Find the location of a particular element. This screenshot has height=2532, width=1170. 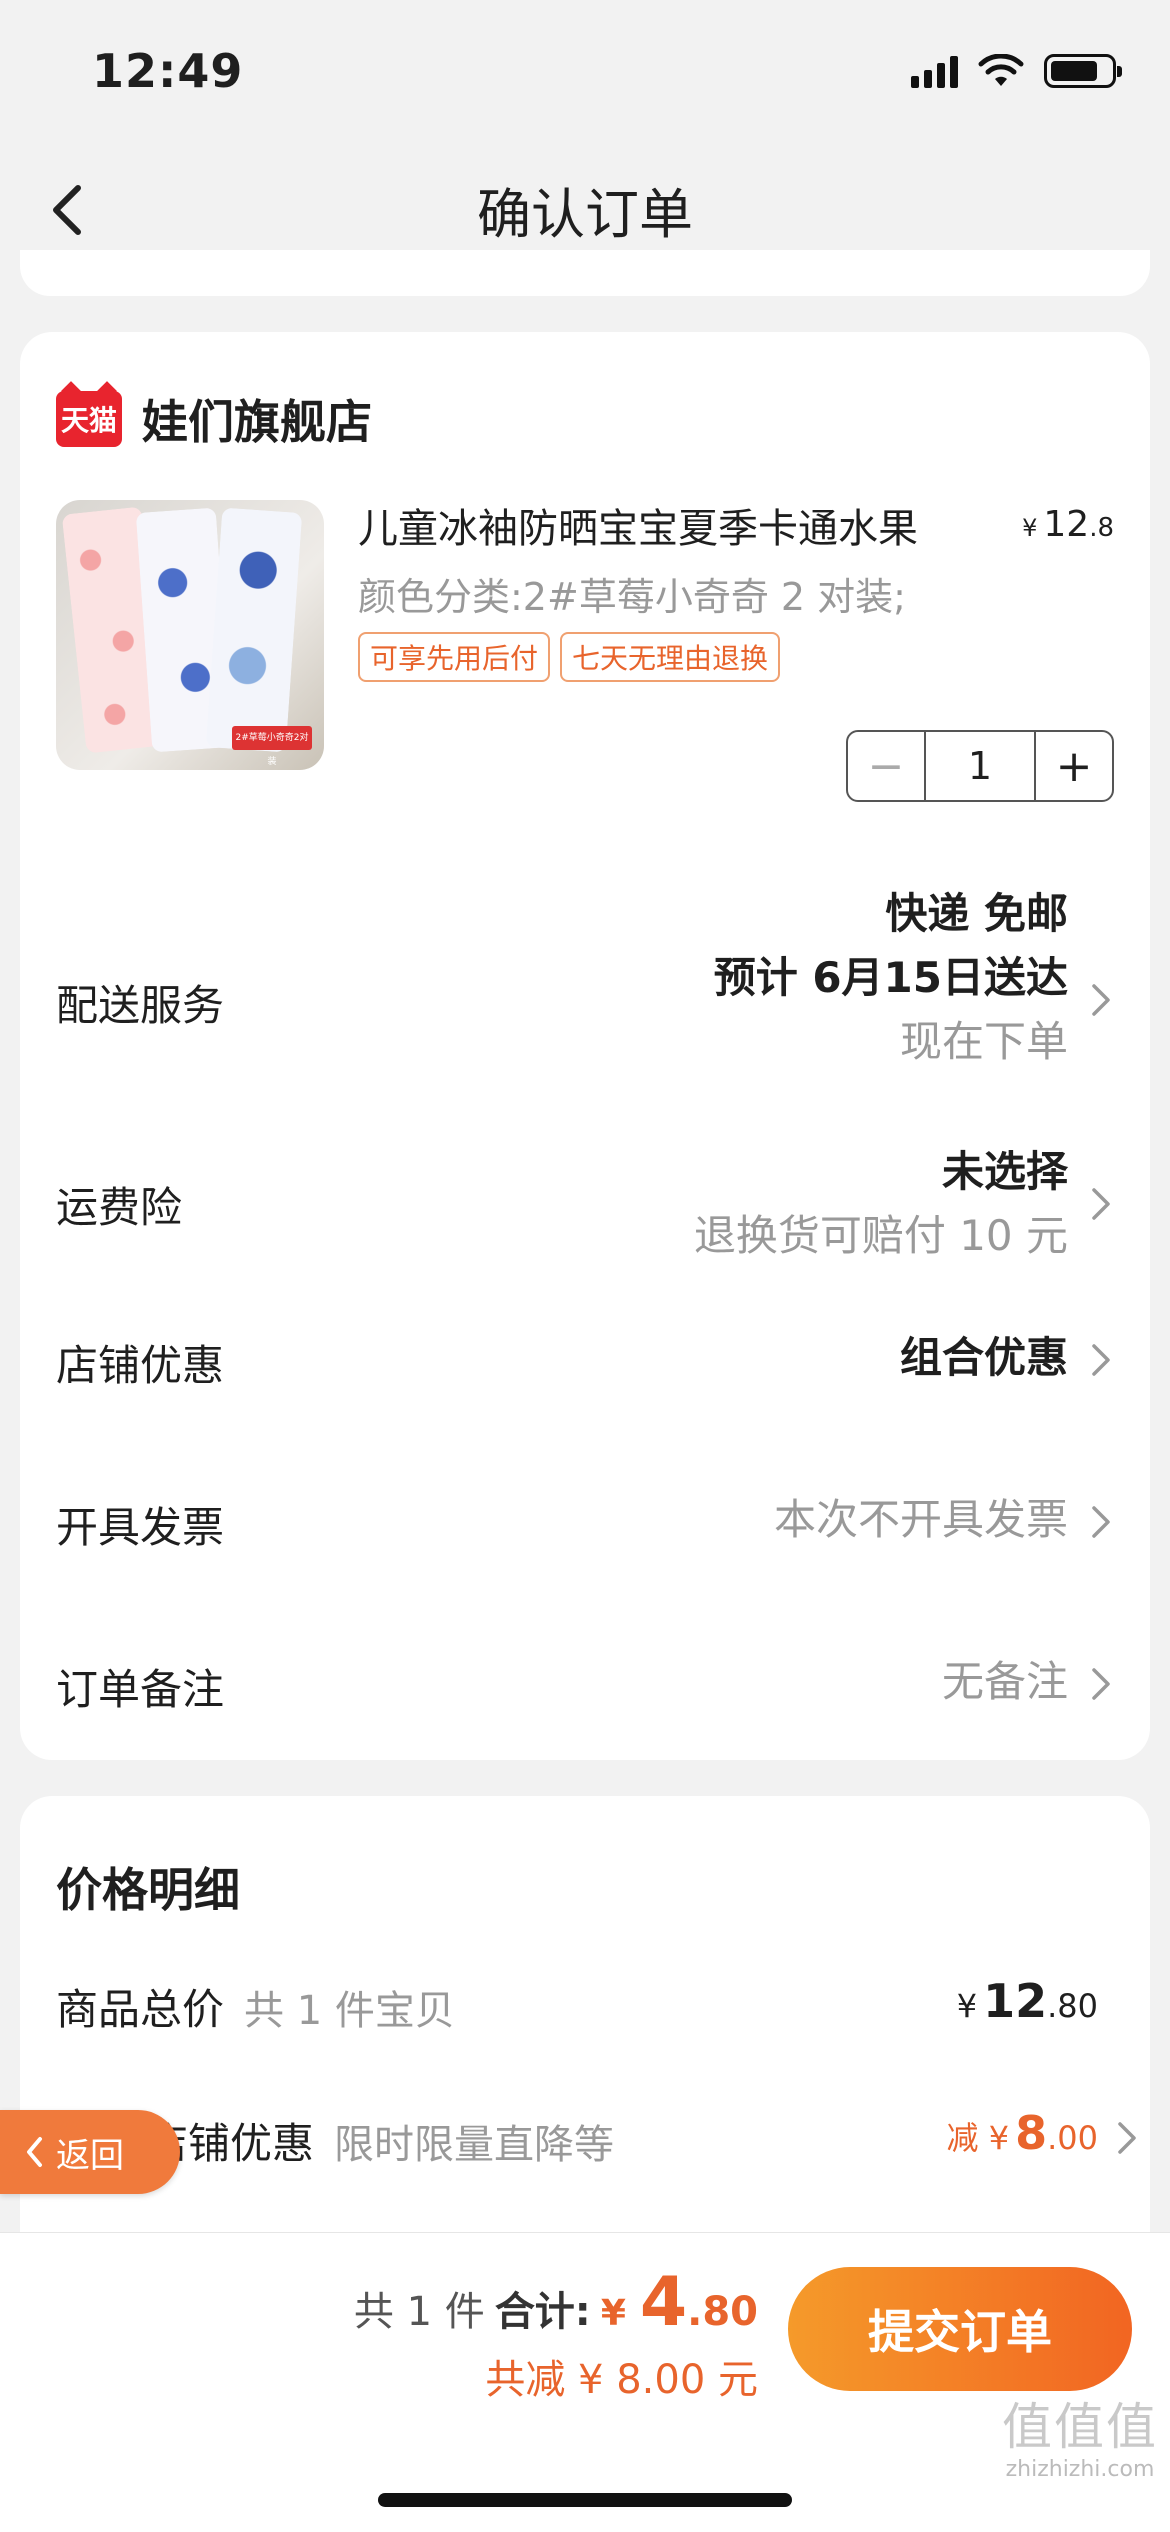

store-header: 天猫 娃们旗舰店 is located at coordinates (214, 419).